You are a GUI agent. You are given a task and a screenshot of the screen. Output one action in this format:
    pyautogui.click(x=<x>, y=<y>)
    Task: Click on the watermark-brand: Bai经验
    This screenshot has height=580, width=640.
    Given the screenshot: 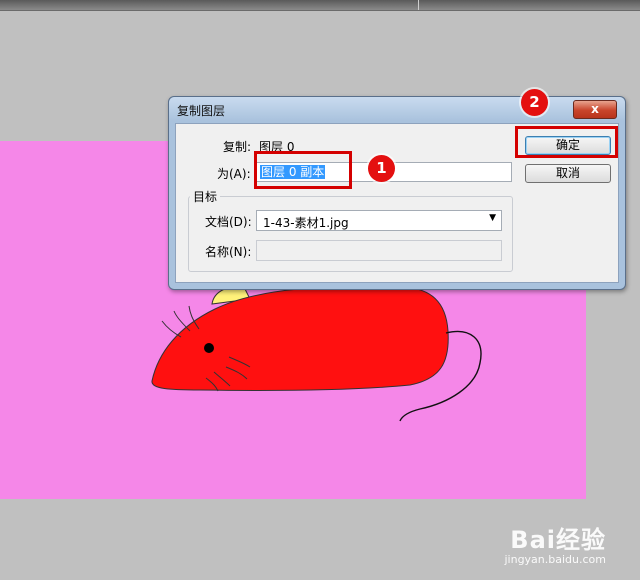 What is the action you would take?
    pyautogui.click(x=558, y=540)
    